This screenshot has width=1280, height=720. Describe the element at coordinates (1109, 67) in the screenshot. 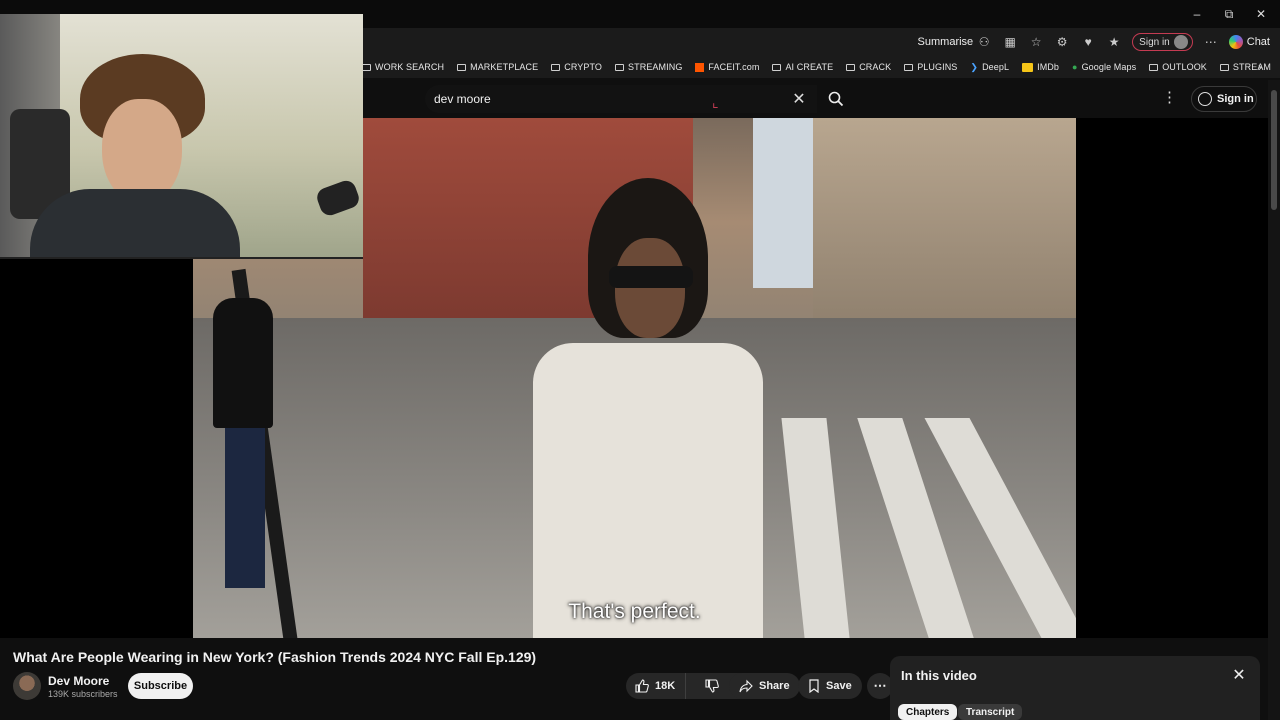

I see `bookmark-label: Google Maps` at that location.